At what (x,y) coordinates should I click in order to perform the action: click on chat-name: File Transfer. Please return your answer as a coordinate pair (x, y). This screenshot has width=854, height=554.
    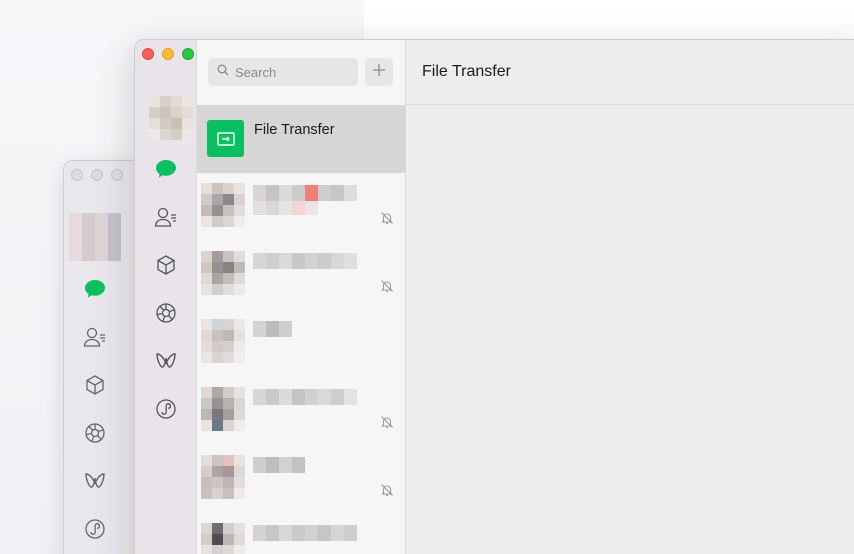
    Looking at the image, I should click on (294, 130).